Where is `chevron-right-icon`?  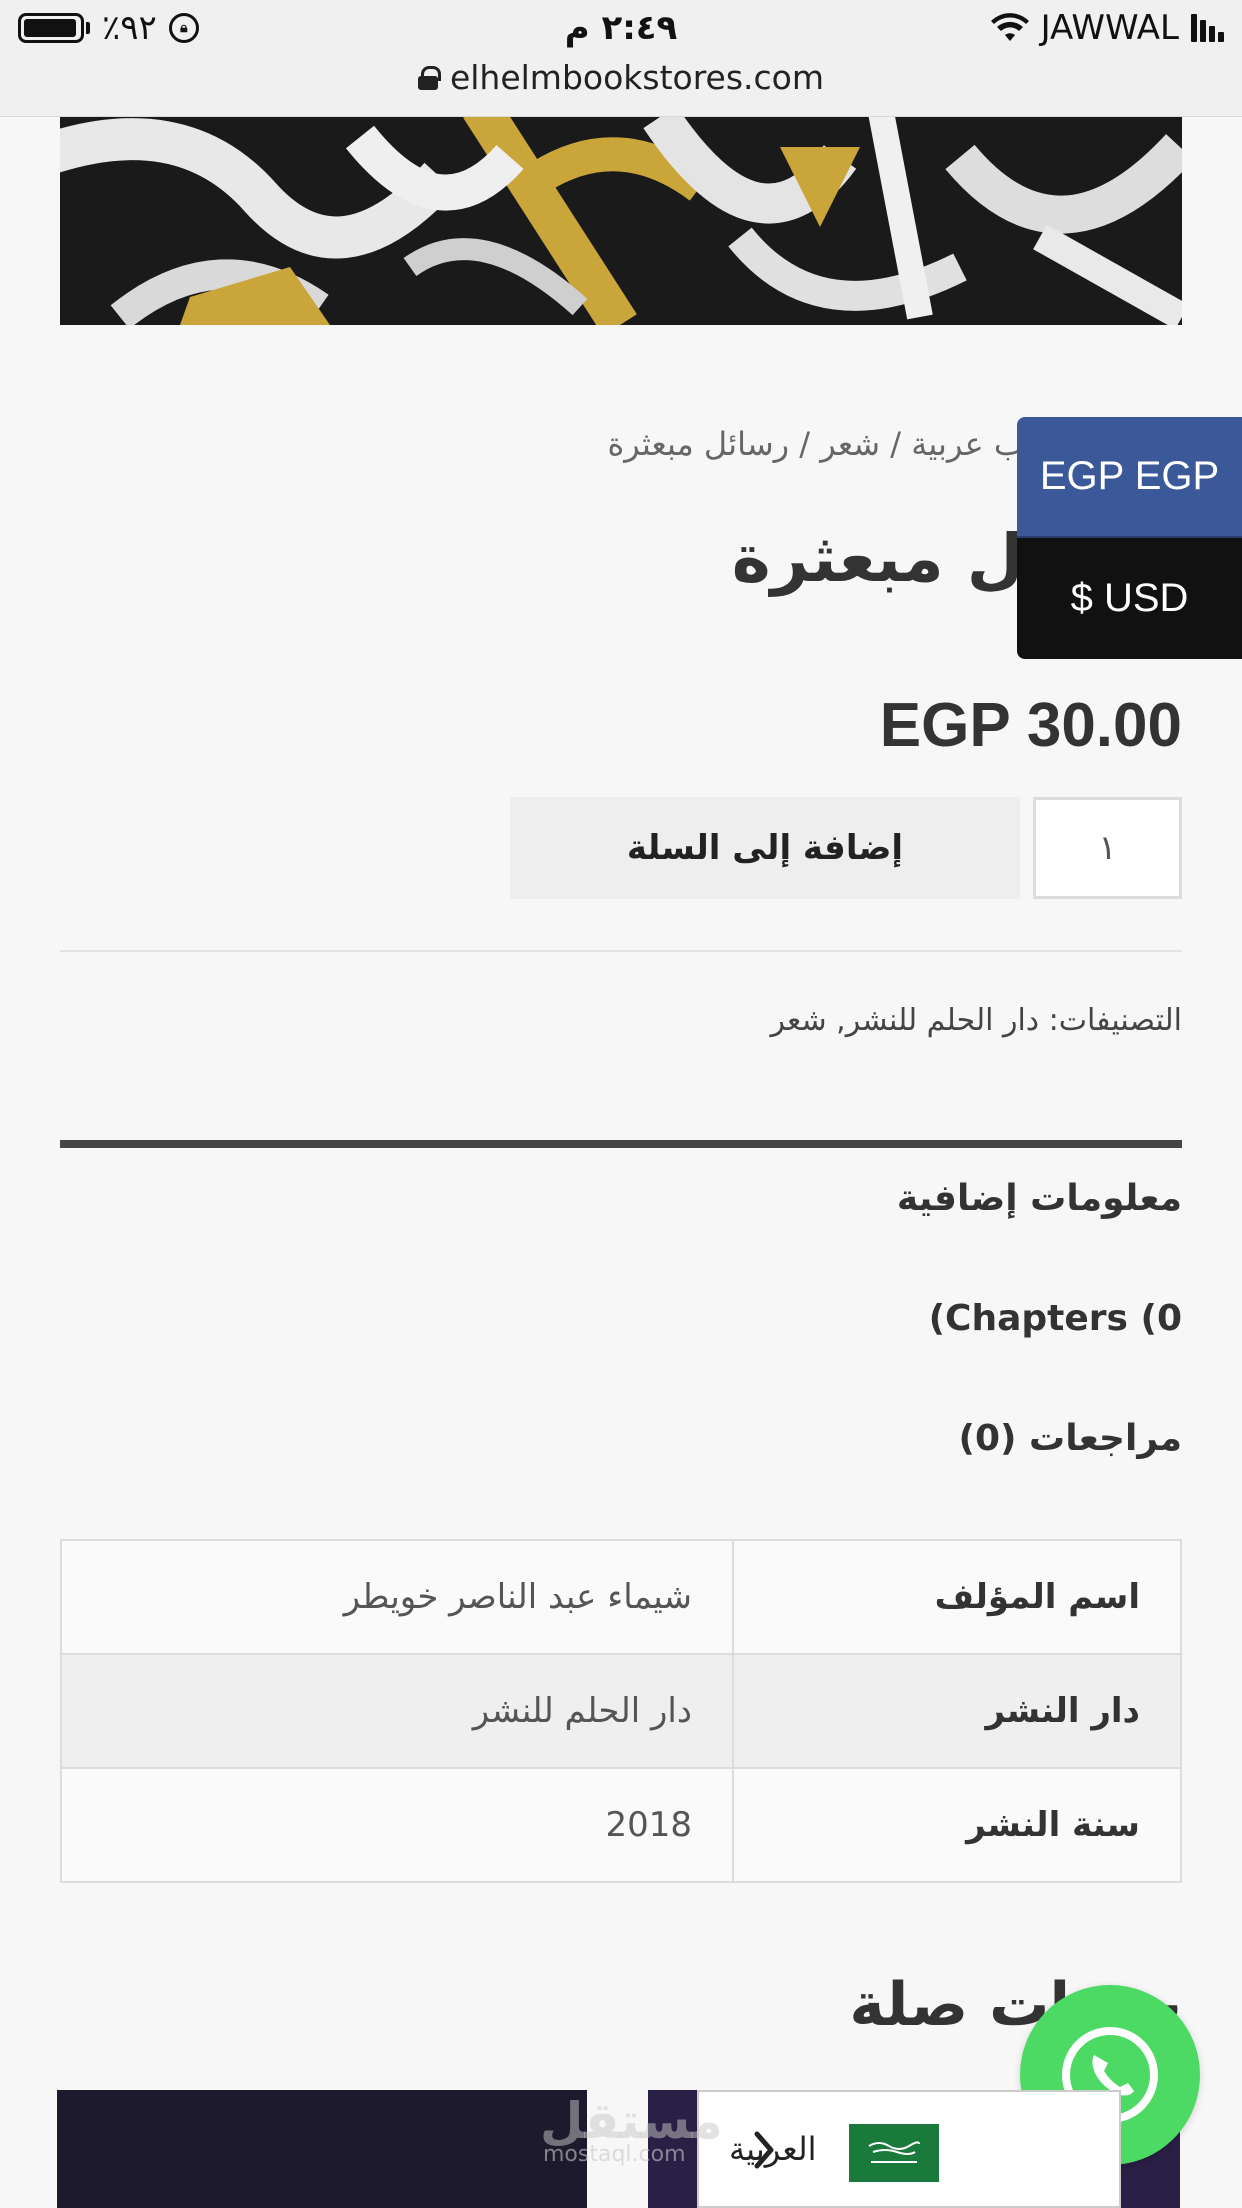
chevron-right-icon is located at coordinates (764, 2150).